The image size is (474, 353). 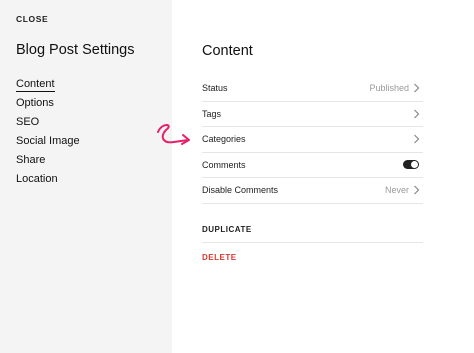 I want to click on sidebar-item-social-image: Social Image, so click(x=48, y=144).